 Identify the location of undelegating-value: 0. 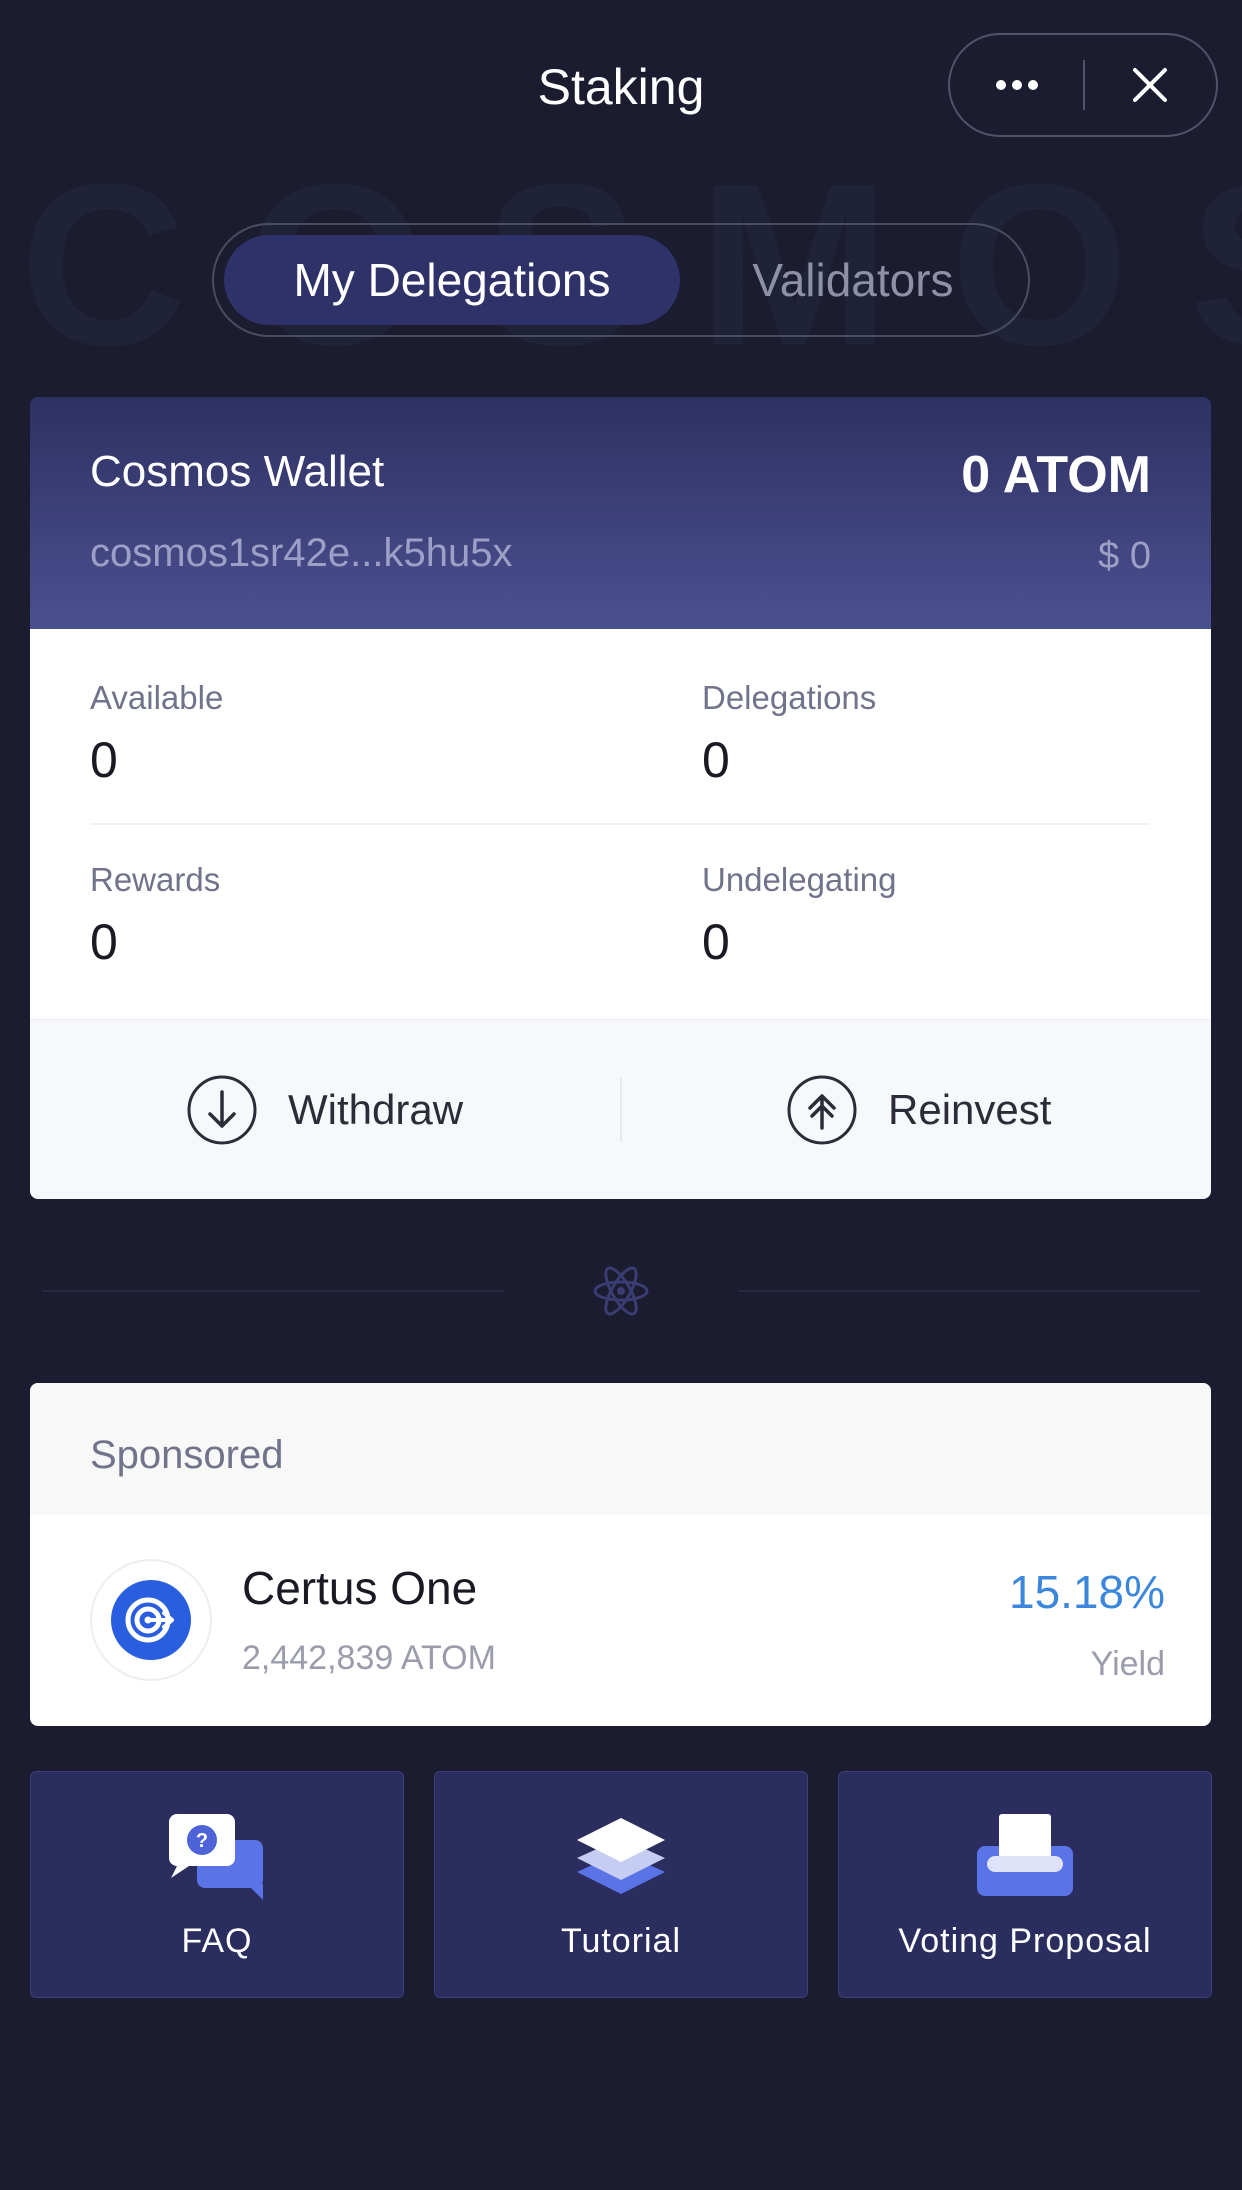
(716, 942).